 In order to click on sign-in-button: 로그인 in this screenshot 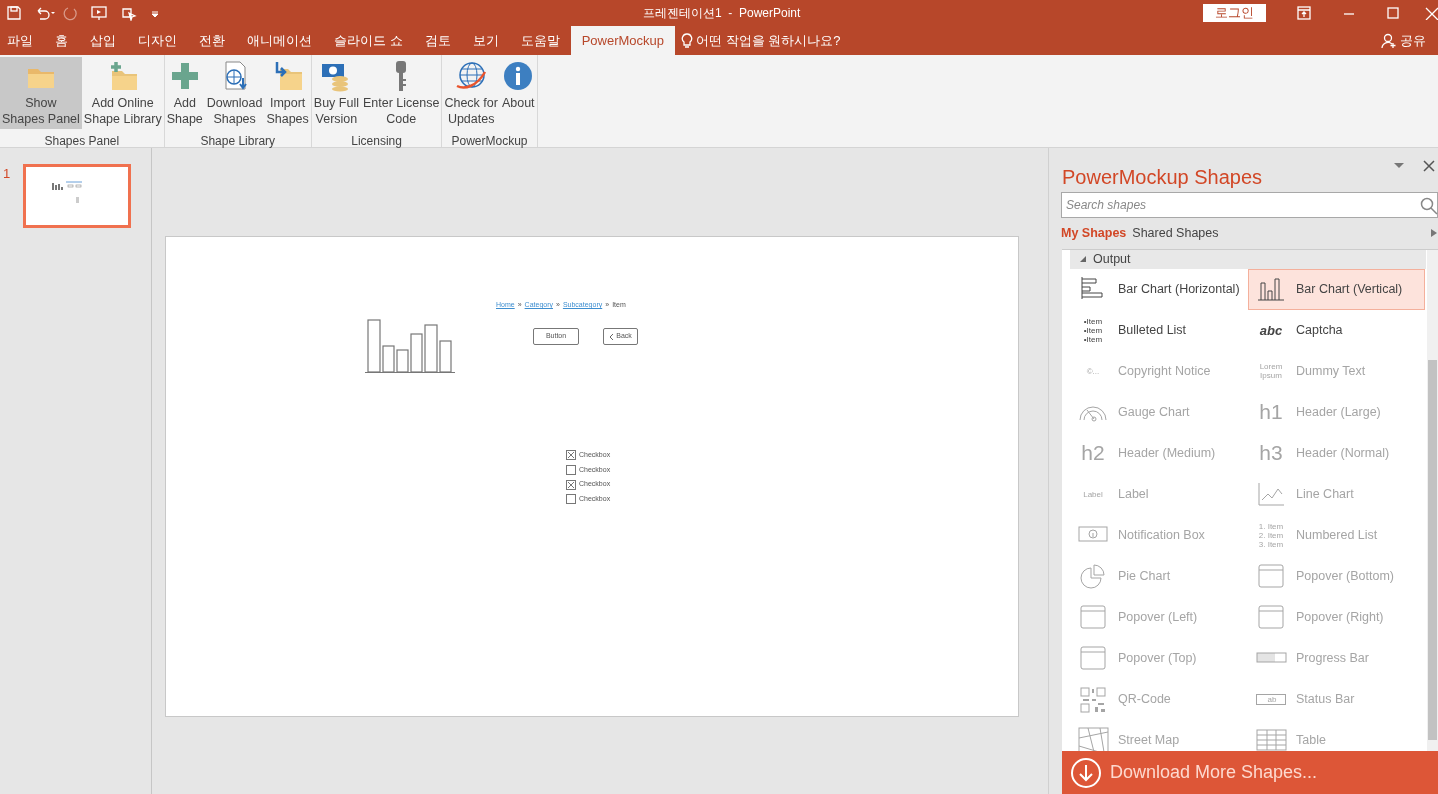, I will do `click(1234, 13)`.